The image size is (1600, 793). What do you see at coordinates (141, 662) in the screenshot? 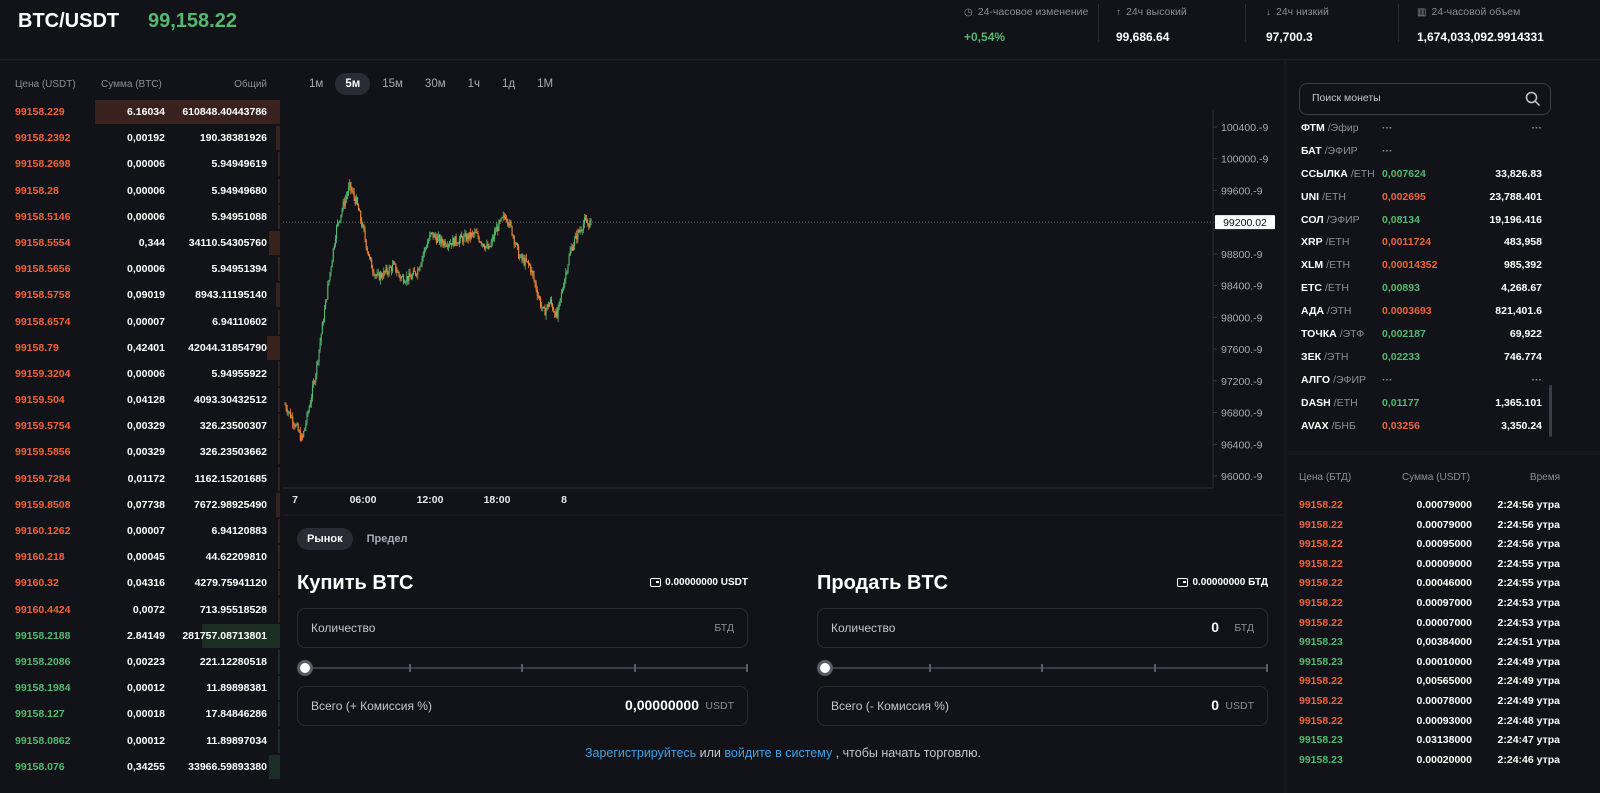
I see `bid-row: 99158.2086 0,00223 221.12280518` at bounding box center [141, 662].